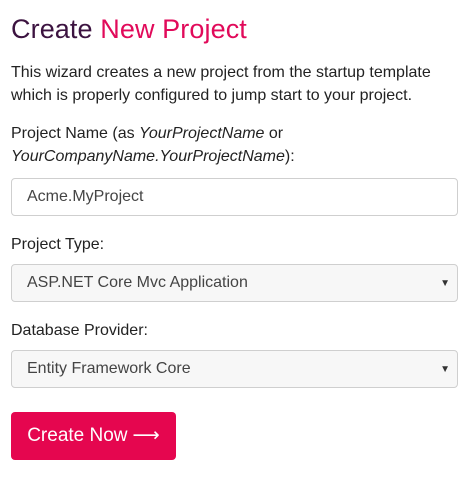 Image resolution: width=472 pixels, height=478 pixels. I want to click on database-provider-selected: Entity Framework Core, so click(109, 368).